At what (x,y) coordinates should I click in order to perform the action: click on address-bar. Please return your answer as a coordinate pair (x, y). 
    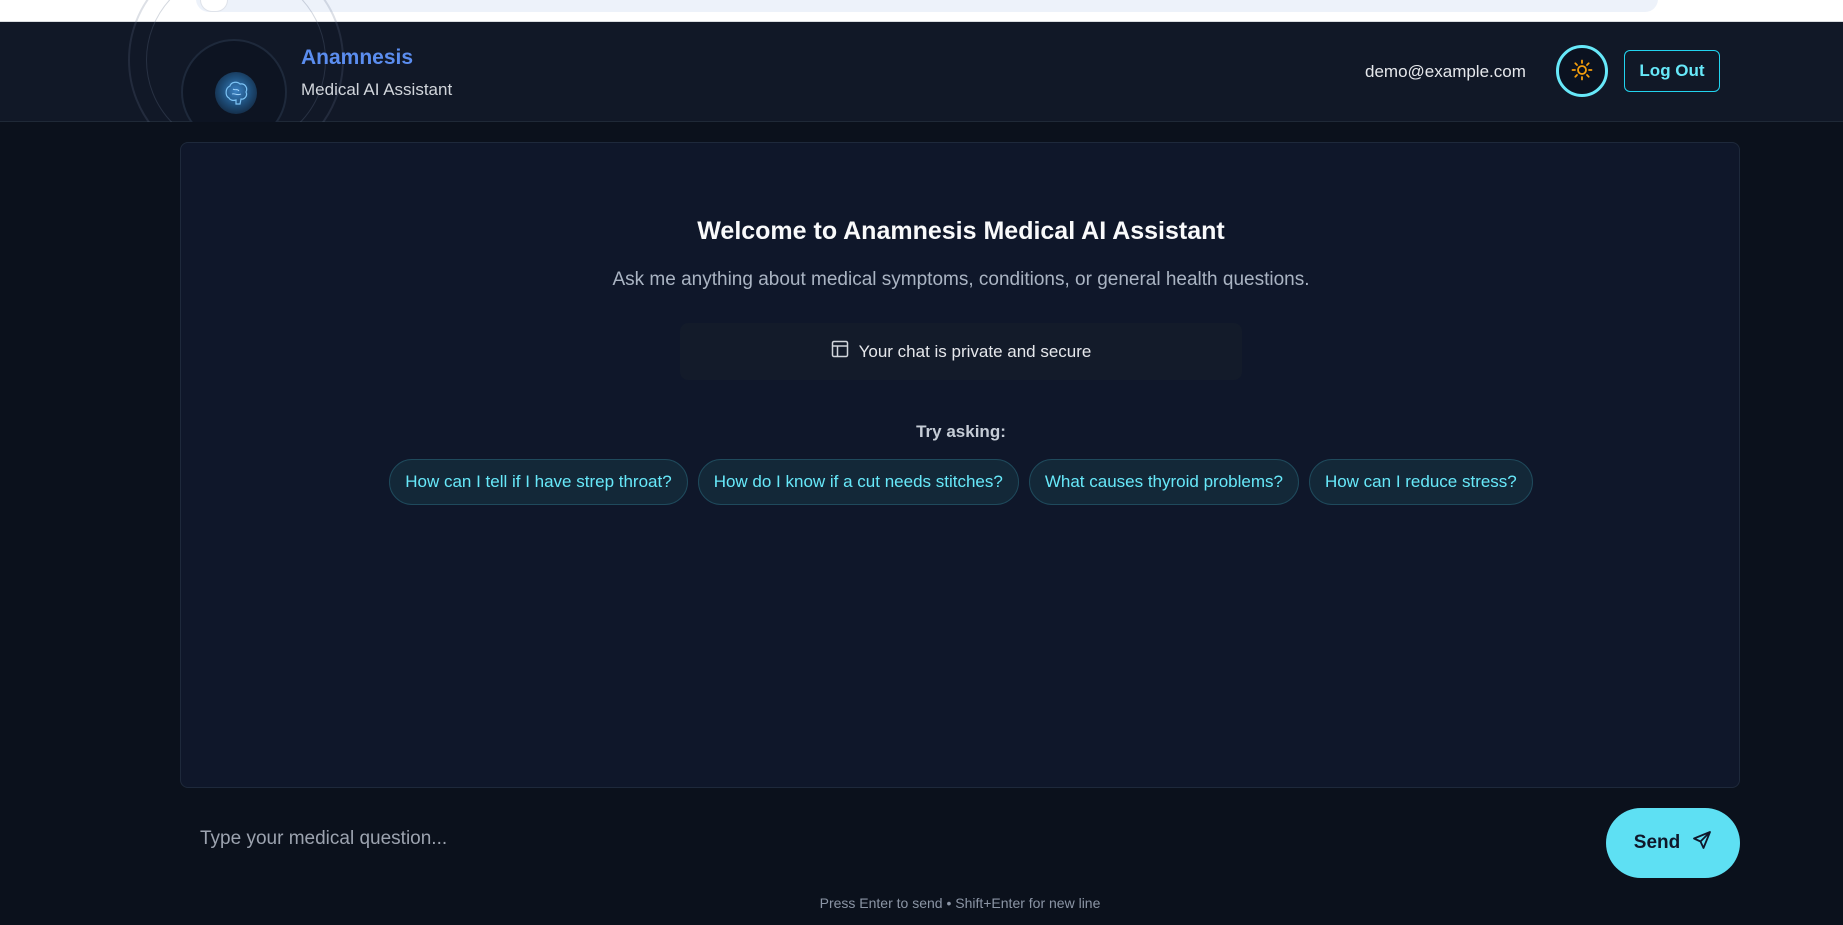
    Looking at the image, I should click on (927, 6).